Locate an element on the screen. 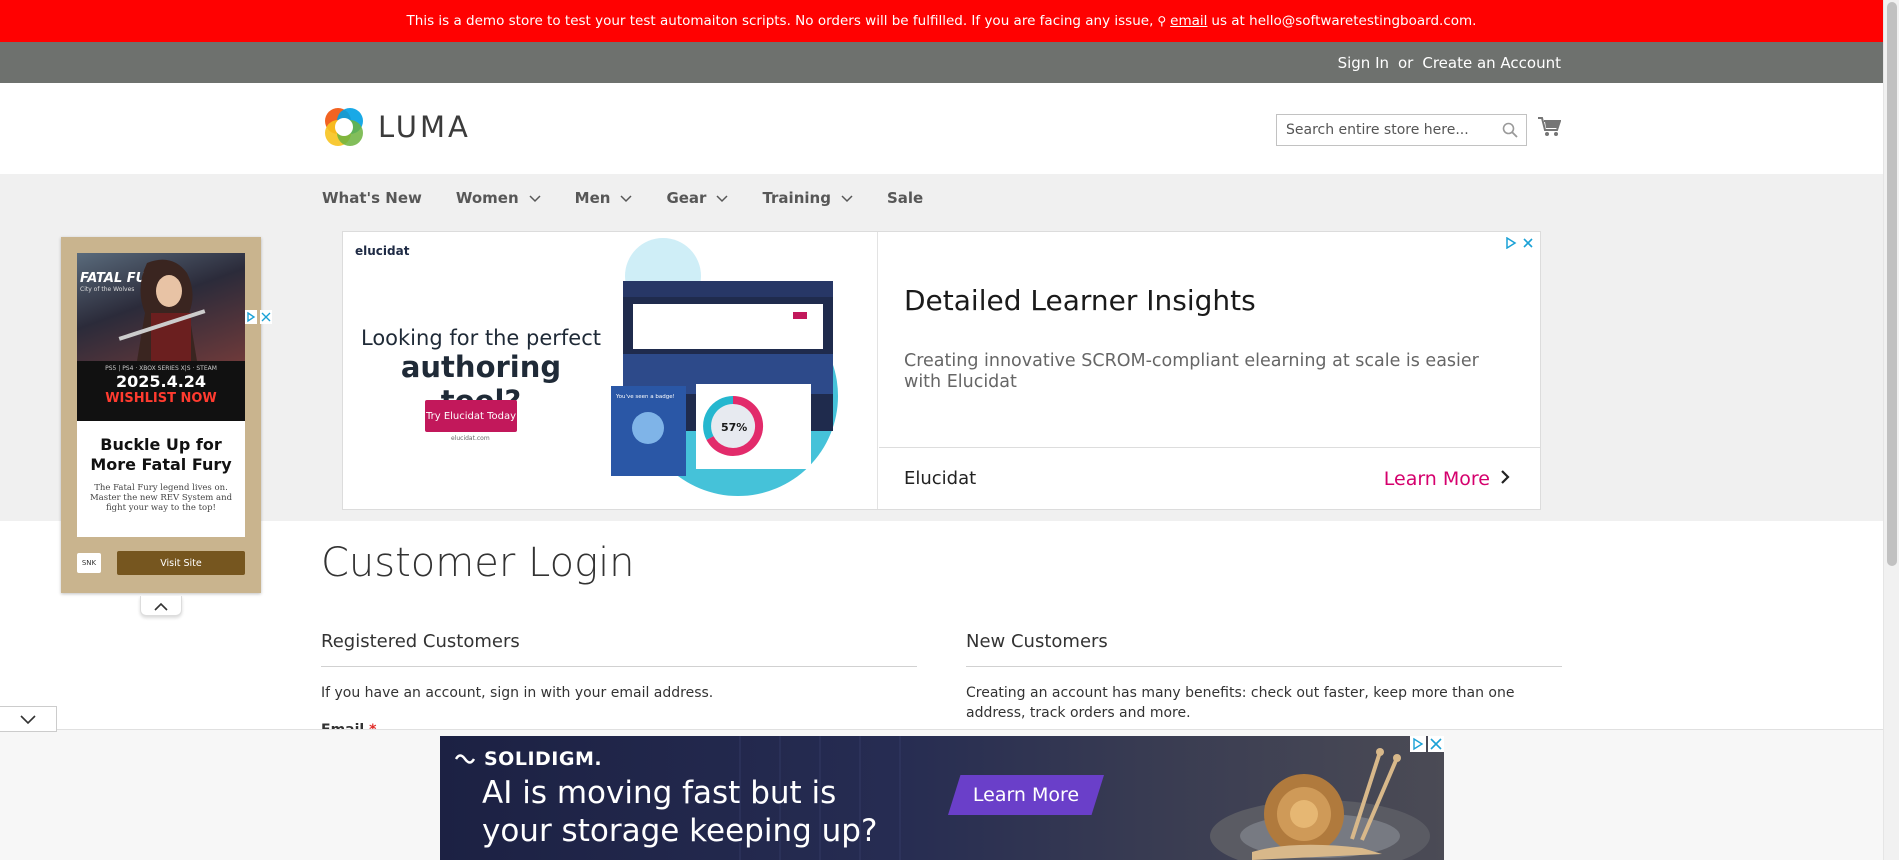 The width and height of the screenshot is (1899, 860). luma-logo: LUMA is located at coordinates (396, 127).